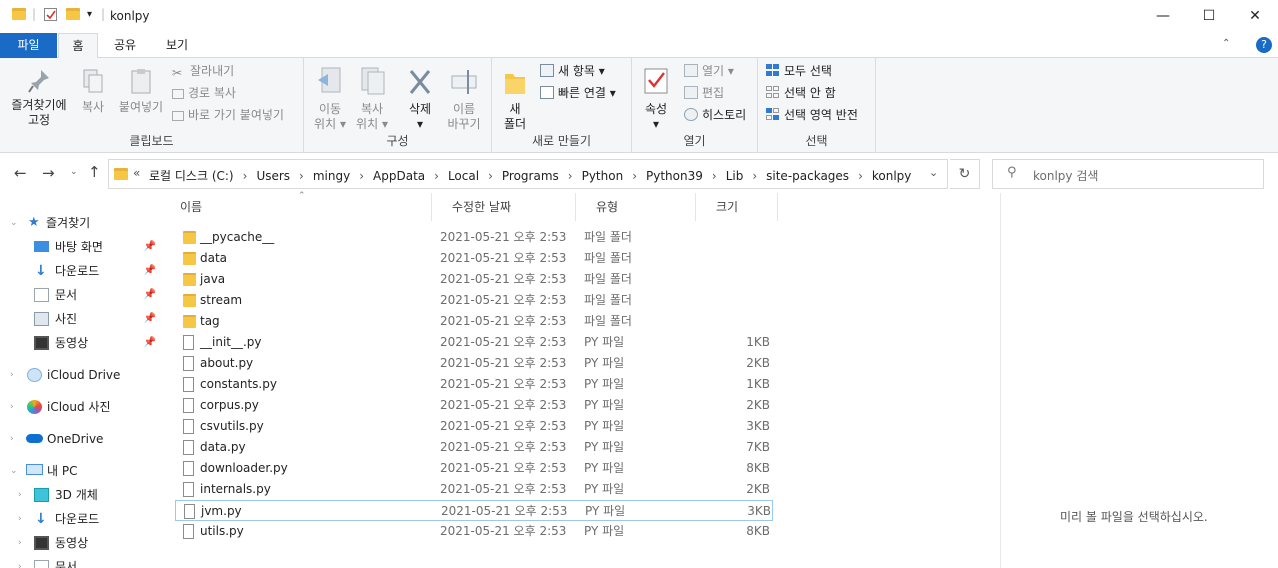  What do you see at coordinates (515, 99) in the screenshot?
I see `new-folder-button: 새 폴더` at bounding box center [515, 99].